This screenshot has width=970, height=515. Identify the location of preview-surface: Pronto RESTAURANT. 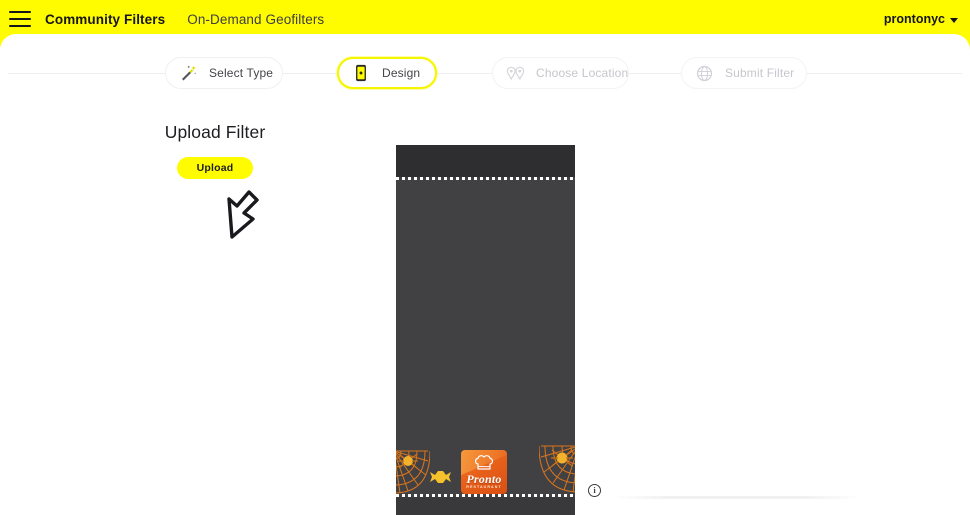
(485, 330).